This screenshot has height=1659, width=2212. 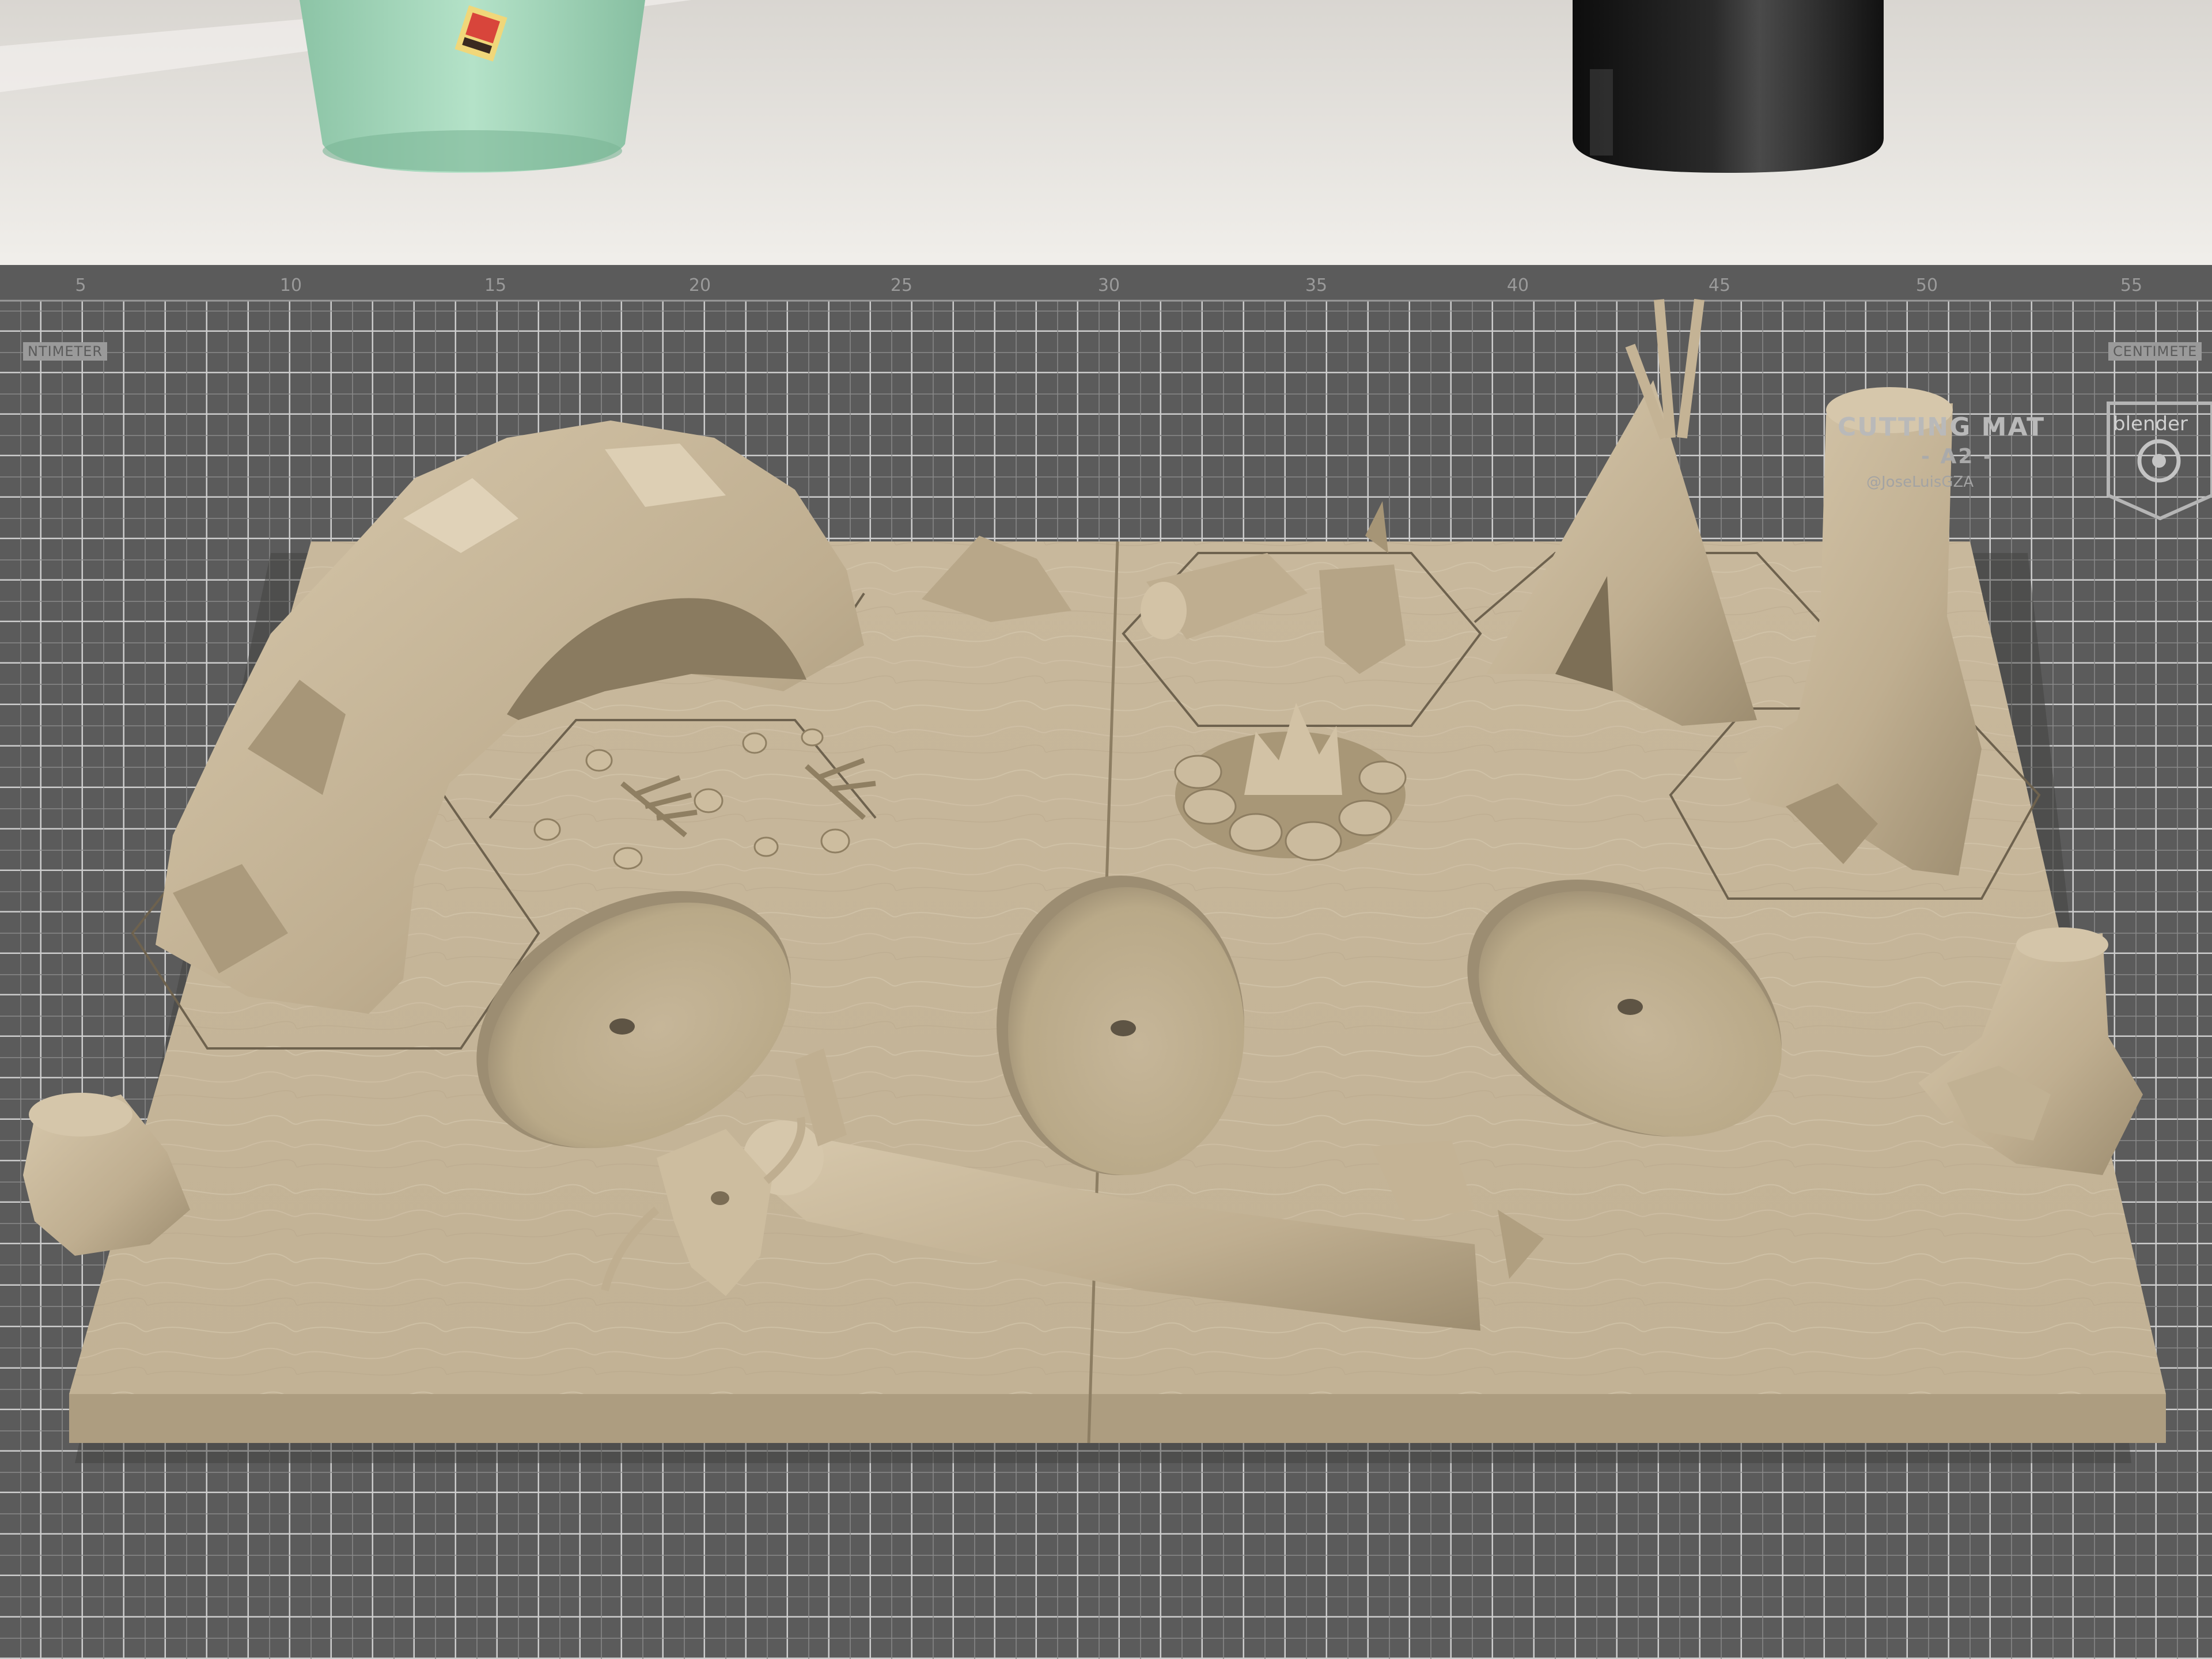 I want to click on ruler-number-40: 40, so click(x=1517, y=285).